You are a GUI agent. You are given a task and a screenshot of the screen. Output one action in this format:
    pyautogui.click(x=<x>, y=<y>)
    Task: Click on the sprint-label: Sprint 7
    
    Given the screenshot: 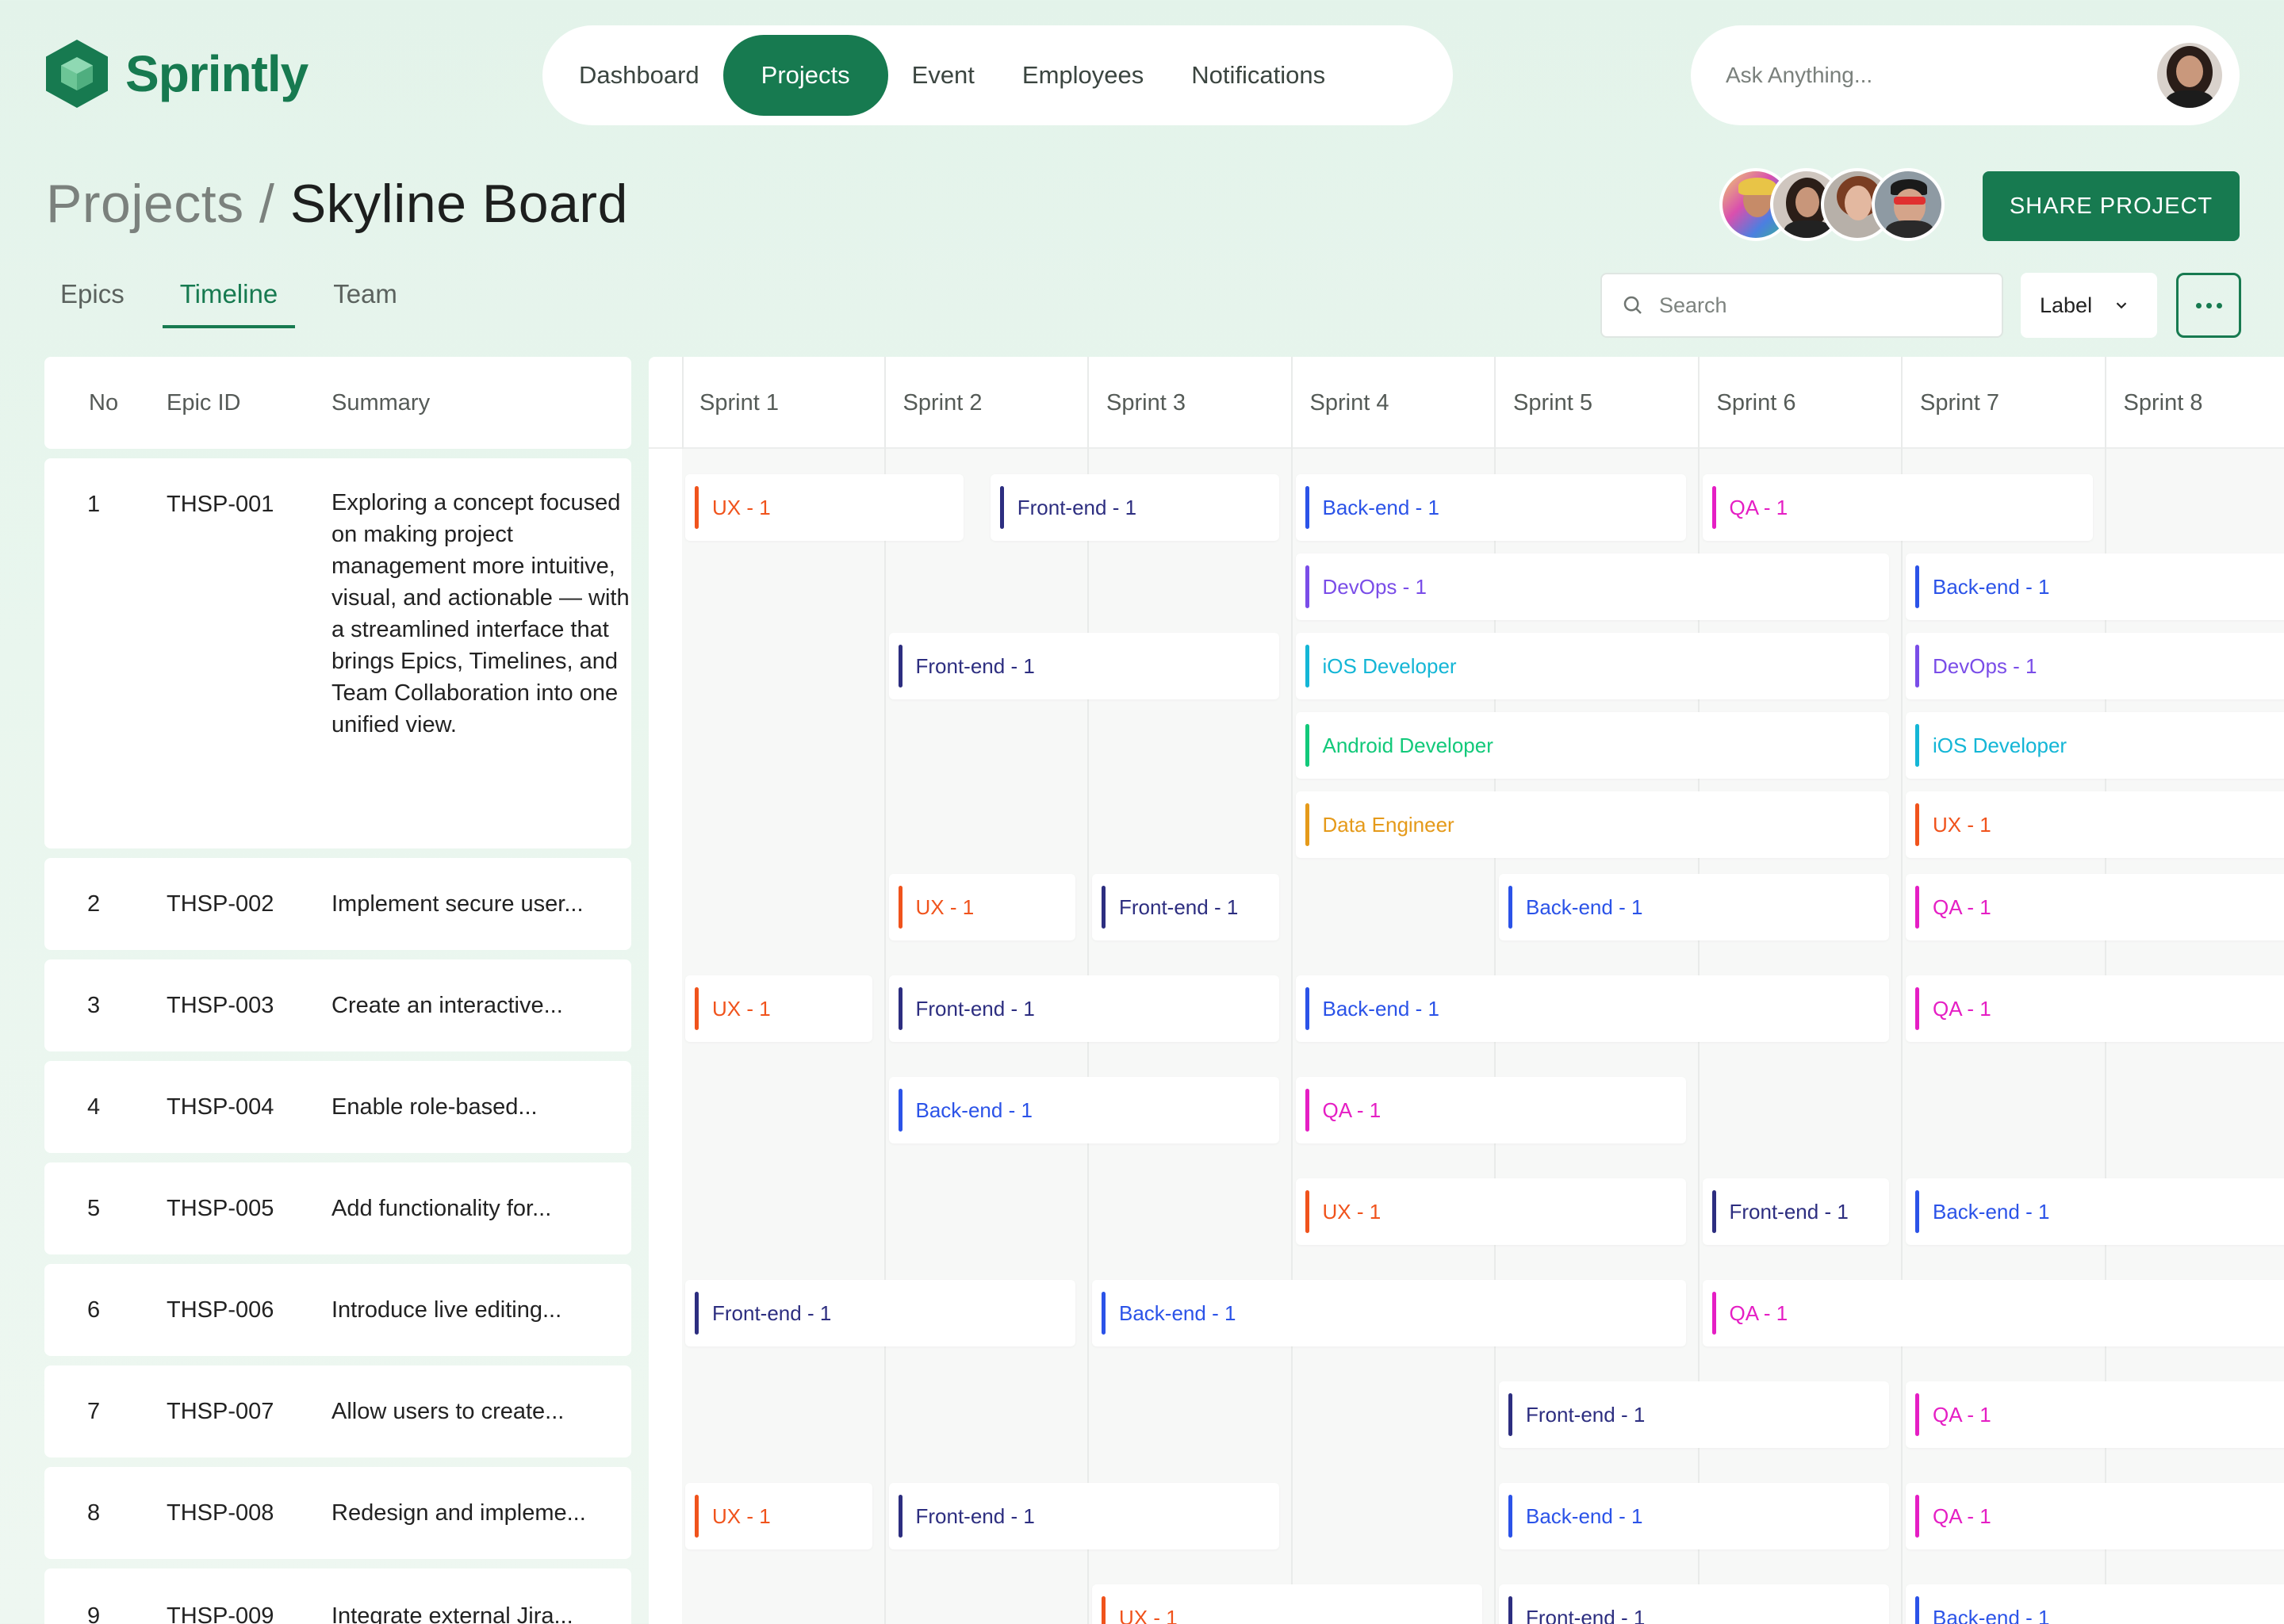 What is the action you would take?
    pyautogui.click(x=1959, y=403)
    